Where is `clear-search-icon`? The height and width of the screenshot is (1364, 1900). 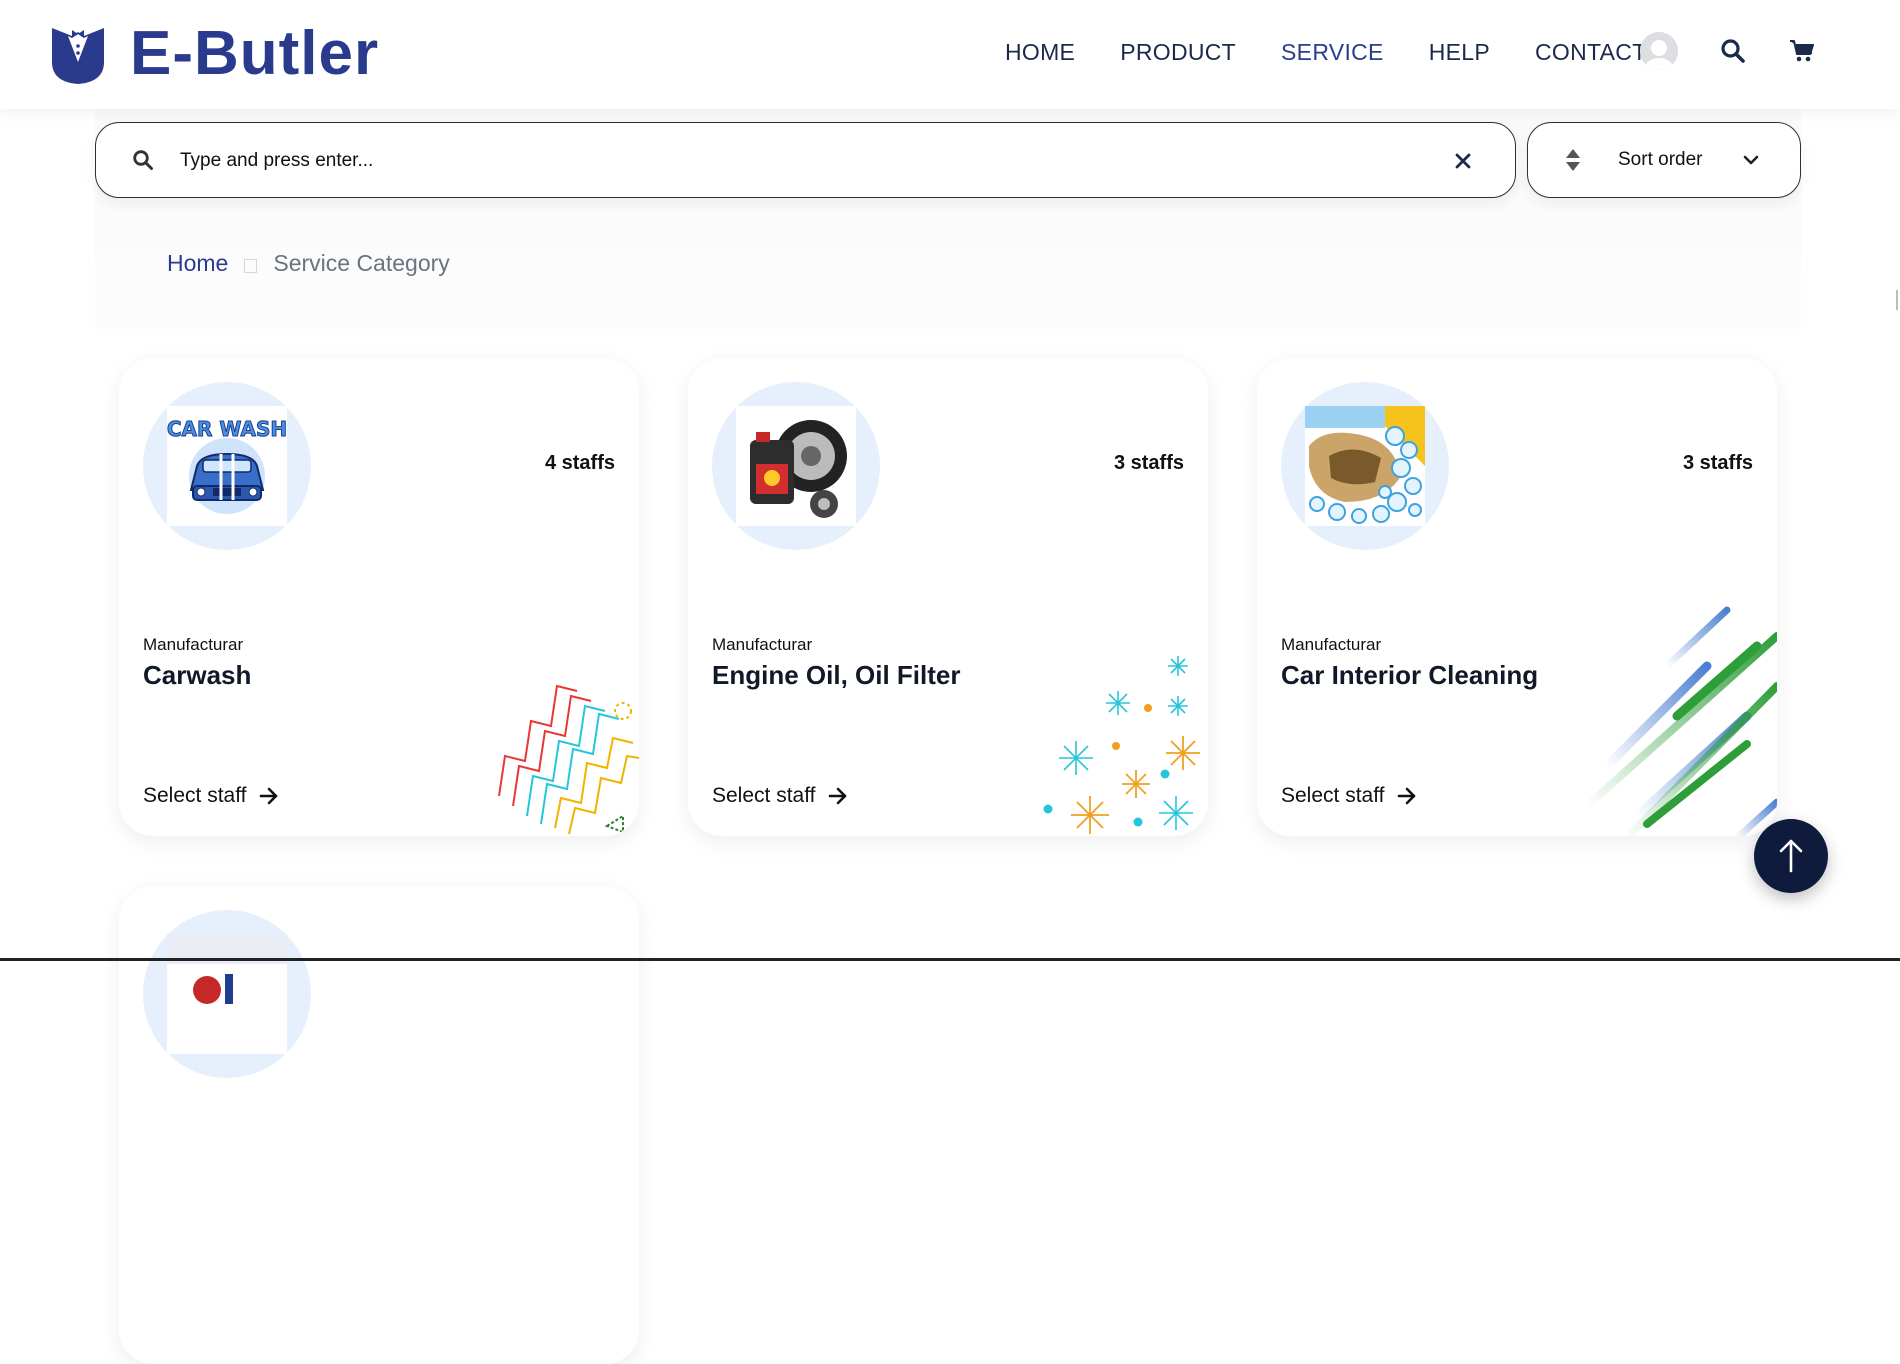
clear-search-icon is located at coordinates (1463, 161).